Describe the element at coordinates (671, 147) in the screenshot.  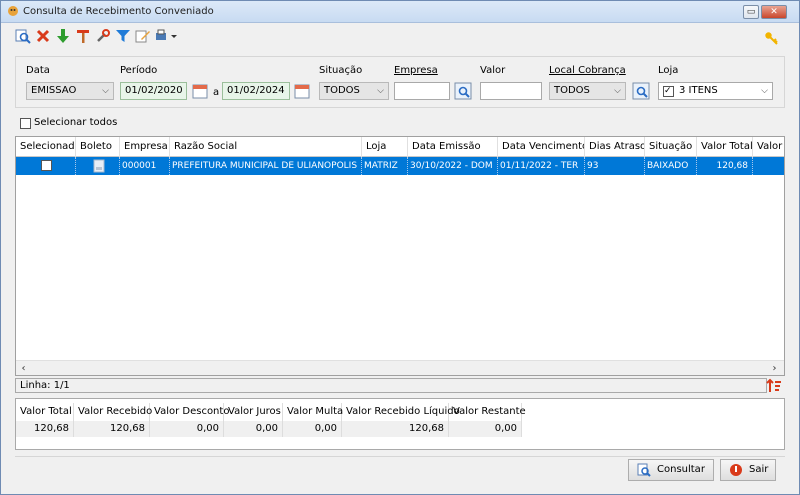
I see `col-situacao: Situação` at that location.